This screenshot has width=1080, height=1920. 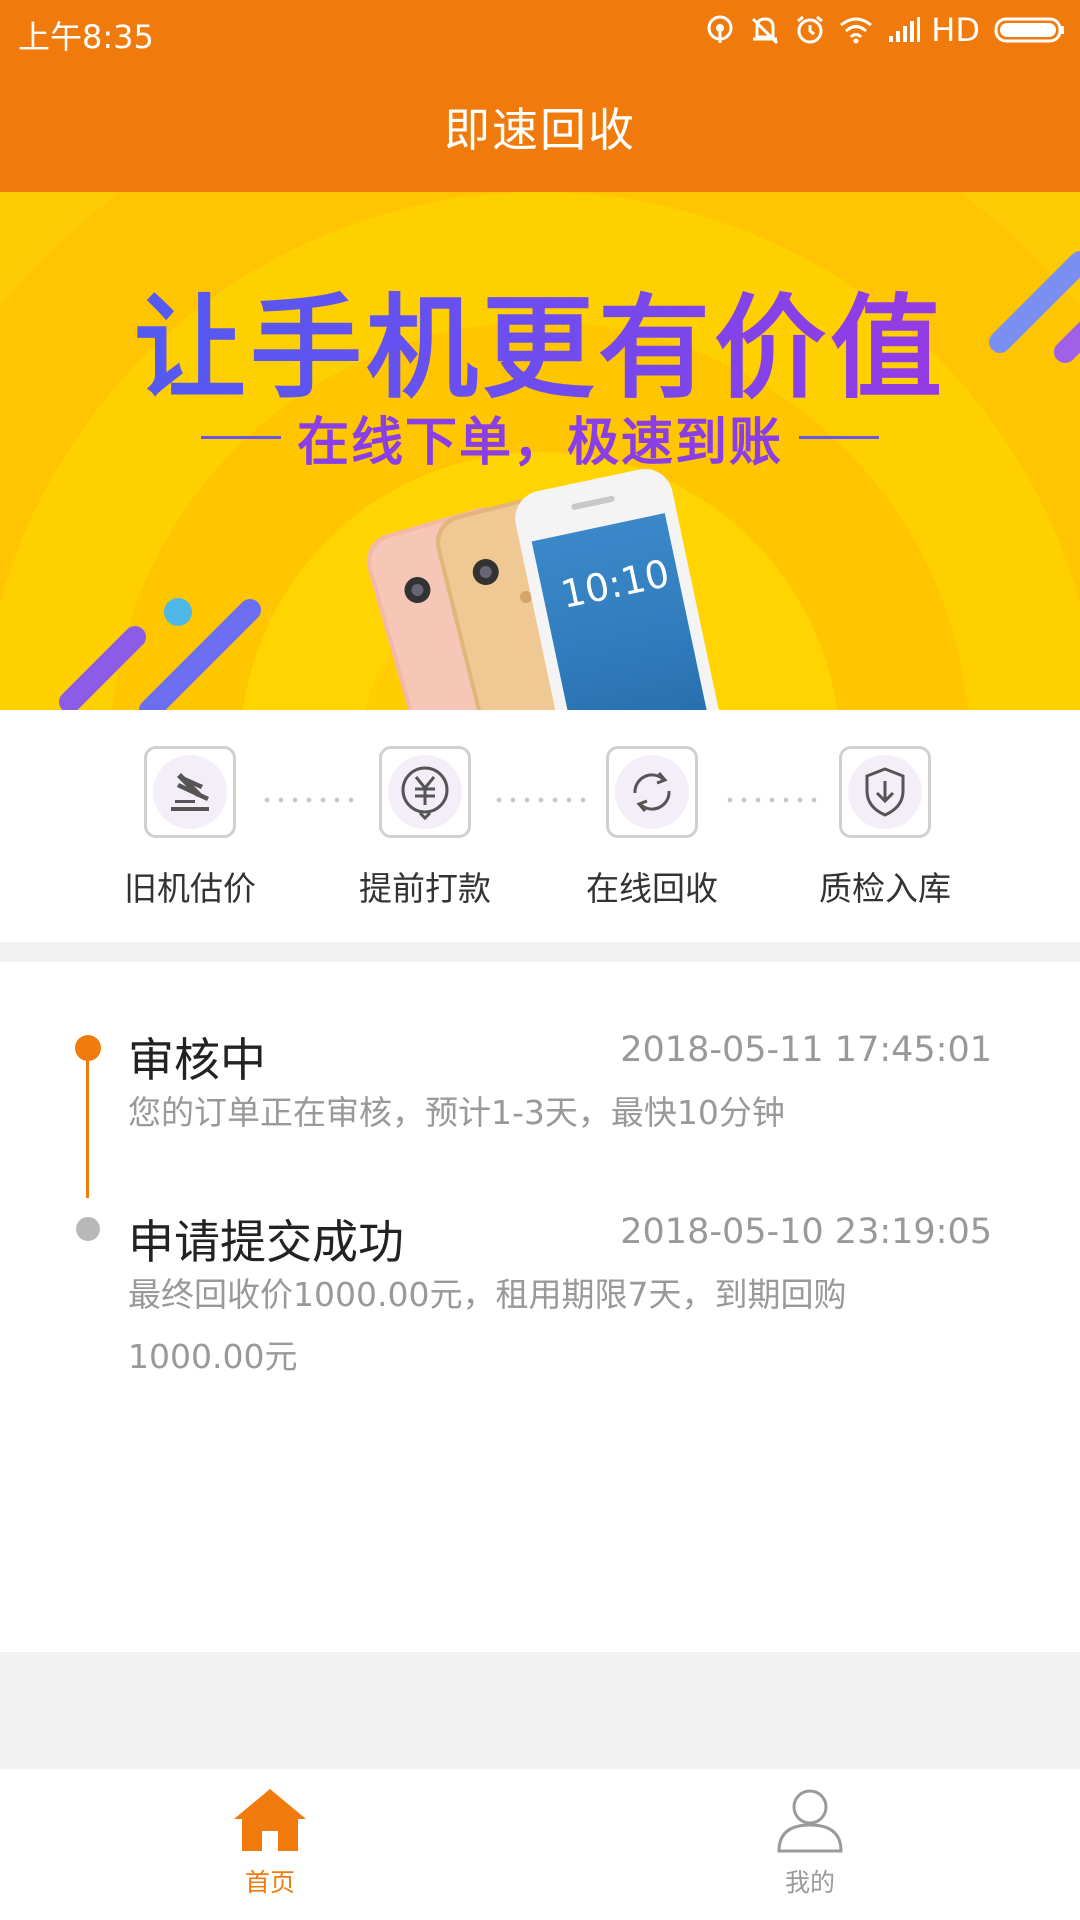 I want to click on hotspot-icon, so click(x=720, y=29).